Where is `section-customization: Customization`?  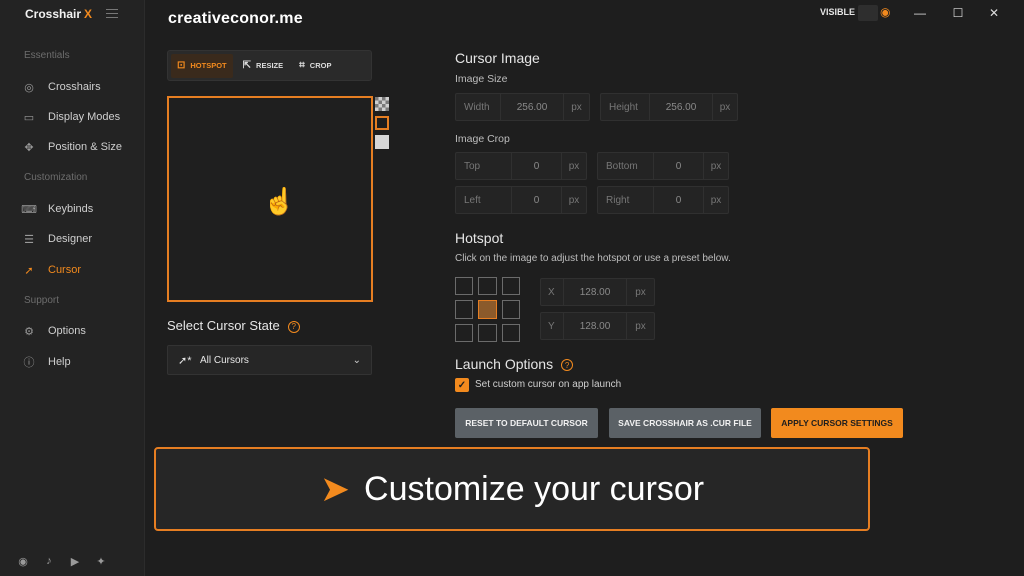
section-customization: Customization is located at coordinates (56, 177).